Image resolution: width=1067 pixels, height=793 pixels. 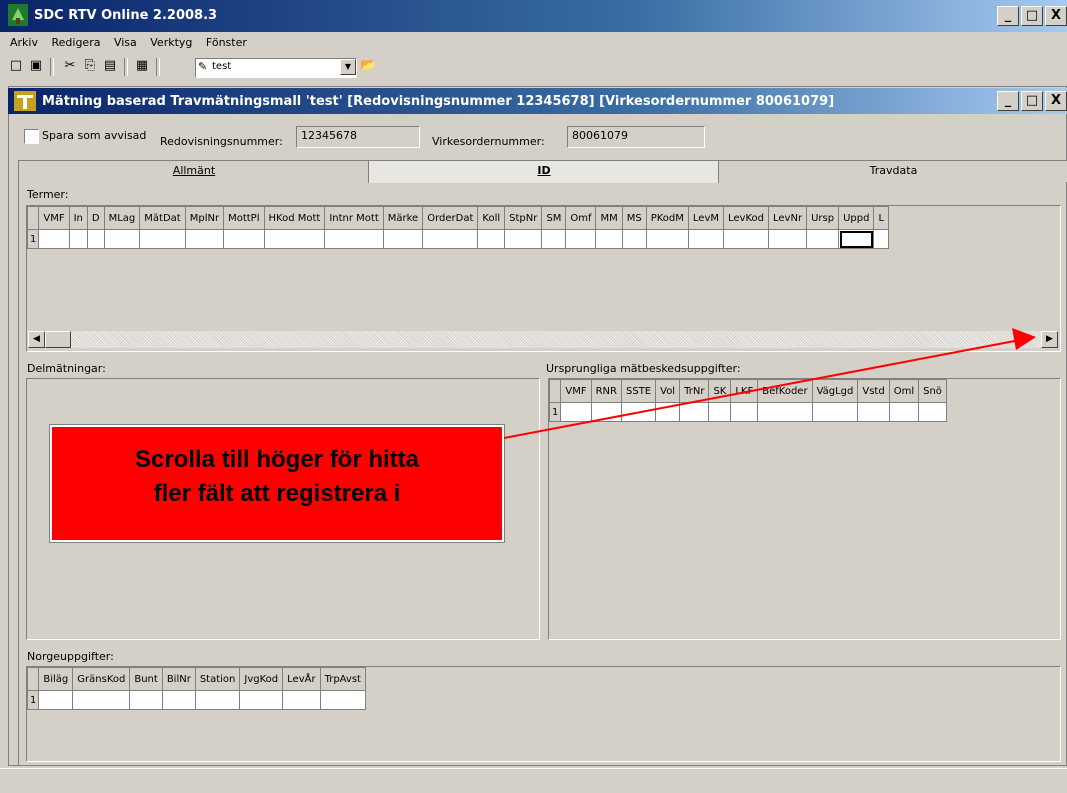 What do you see at coordinates (576, 391) in the screenshot?
I see `urspr-col-header: VMF` at bounding box center [576, 391].